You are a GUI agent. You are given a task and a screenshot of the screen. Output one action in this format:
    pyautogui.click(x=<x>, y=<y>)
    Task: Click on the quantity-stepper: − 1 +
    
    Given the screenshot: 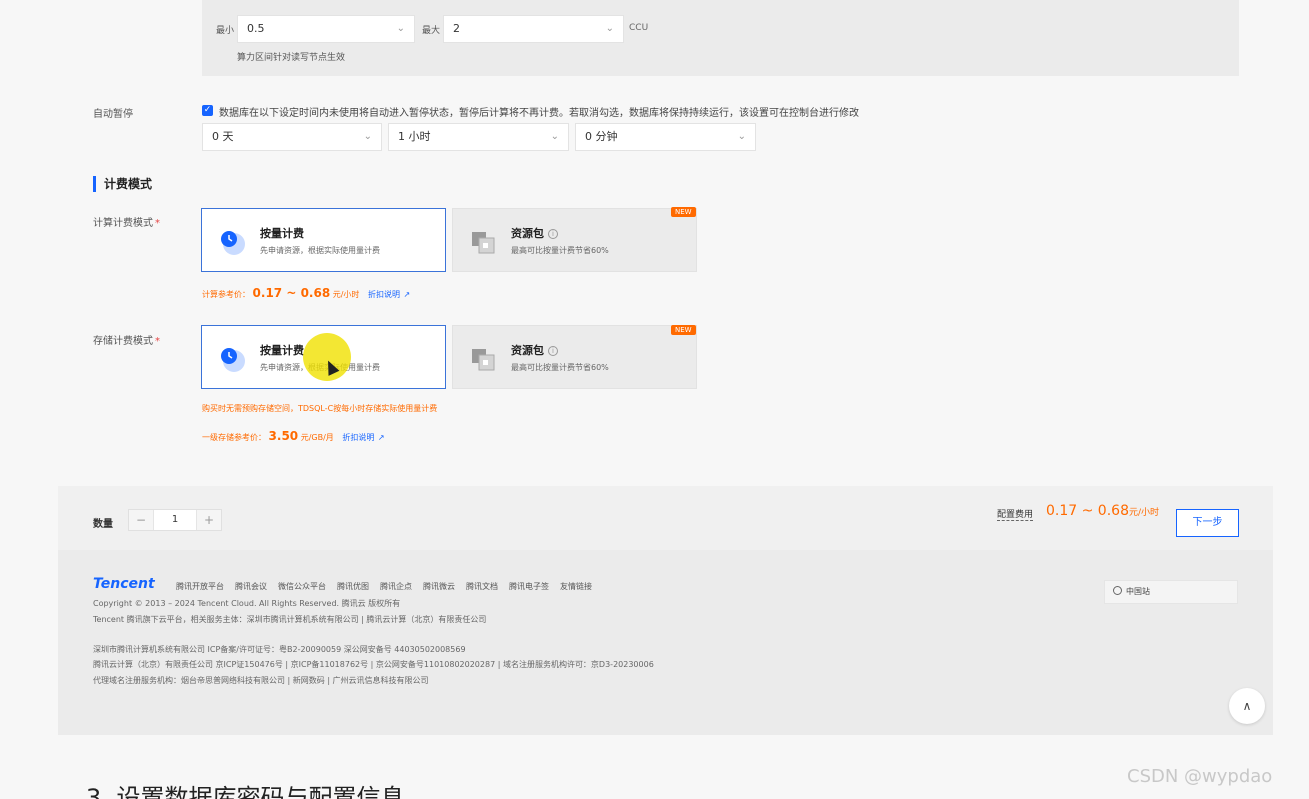 What is the action you would take?
    pyautogui.click(x=175, y=520)
    